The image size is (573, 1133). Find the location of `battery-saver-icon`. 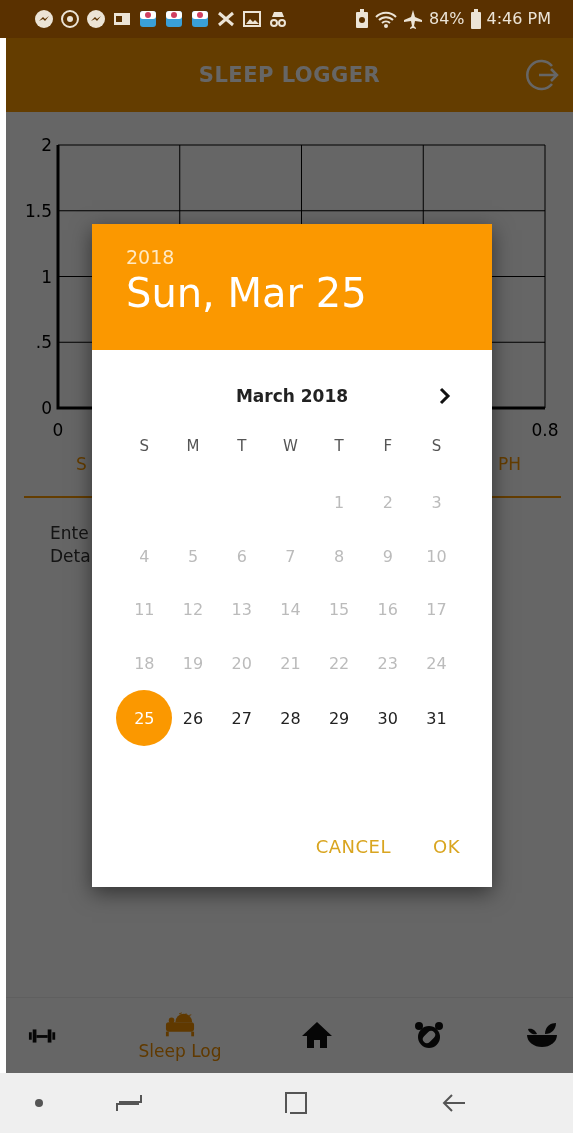

battery-saver-icon is located at coordinates (361, 19).